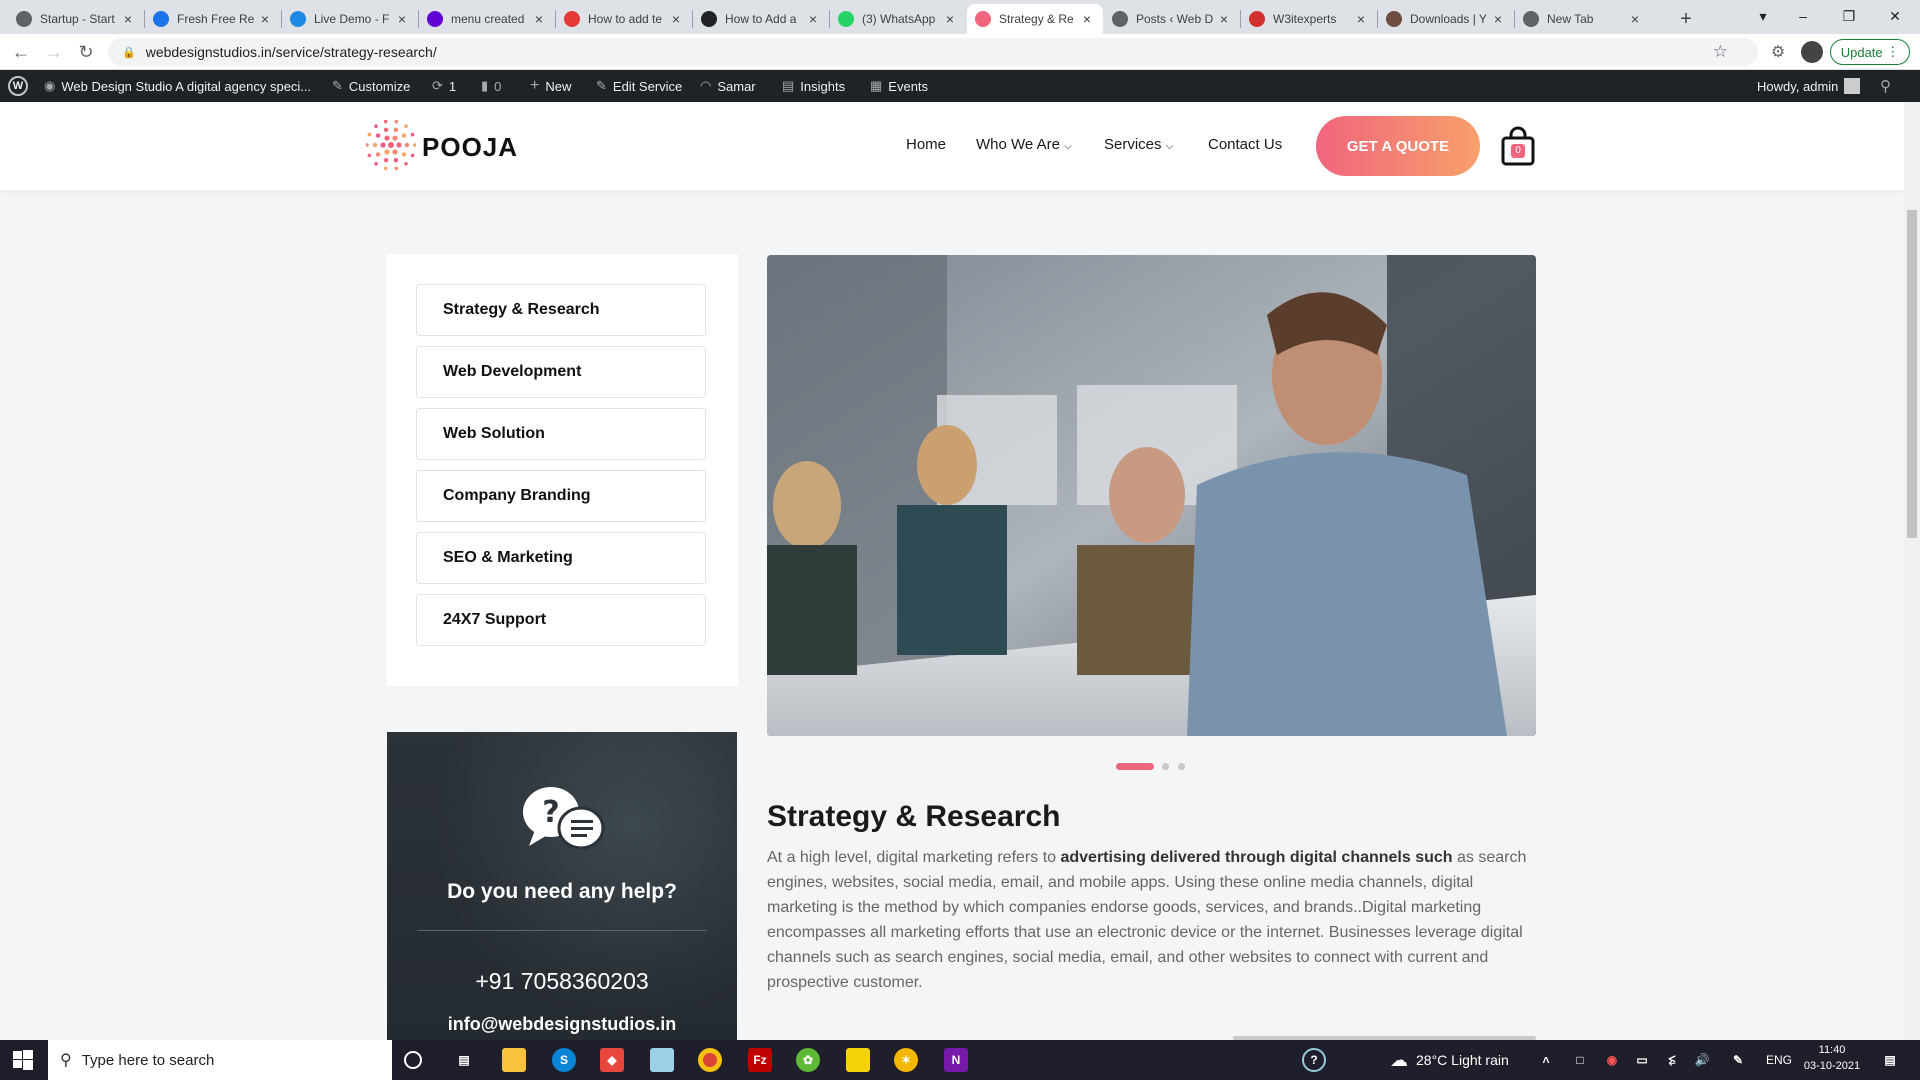 This screenshot has height=1080, width=1920. Describe the element at coordinates (564, 1060) in the screenshot. I see `skype-icon: S` at that location.